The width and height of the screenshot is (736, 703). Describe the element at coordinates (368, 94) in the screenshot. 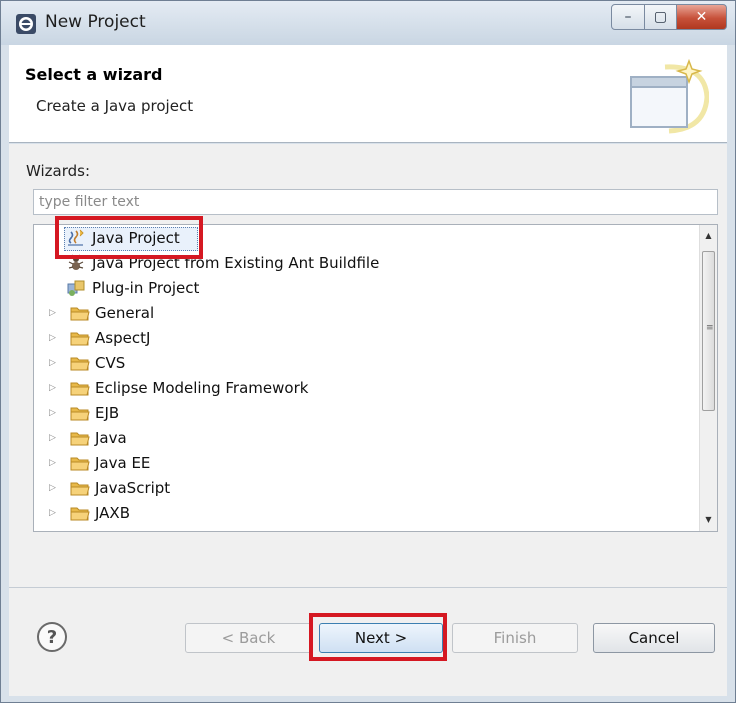

I see `wizard-banner: Select a wizard Create a Java project` at that location.